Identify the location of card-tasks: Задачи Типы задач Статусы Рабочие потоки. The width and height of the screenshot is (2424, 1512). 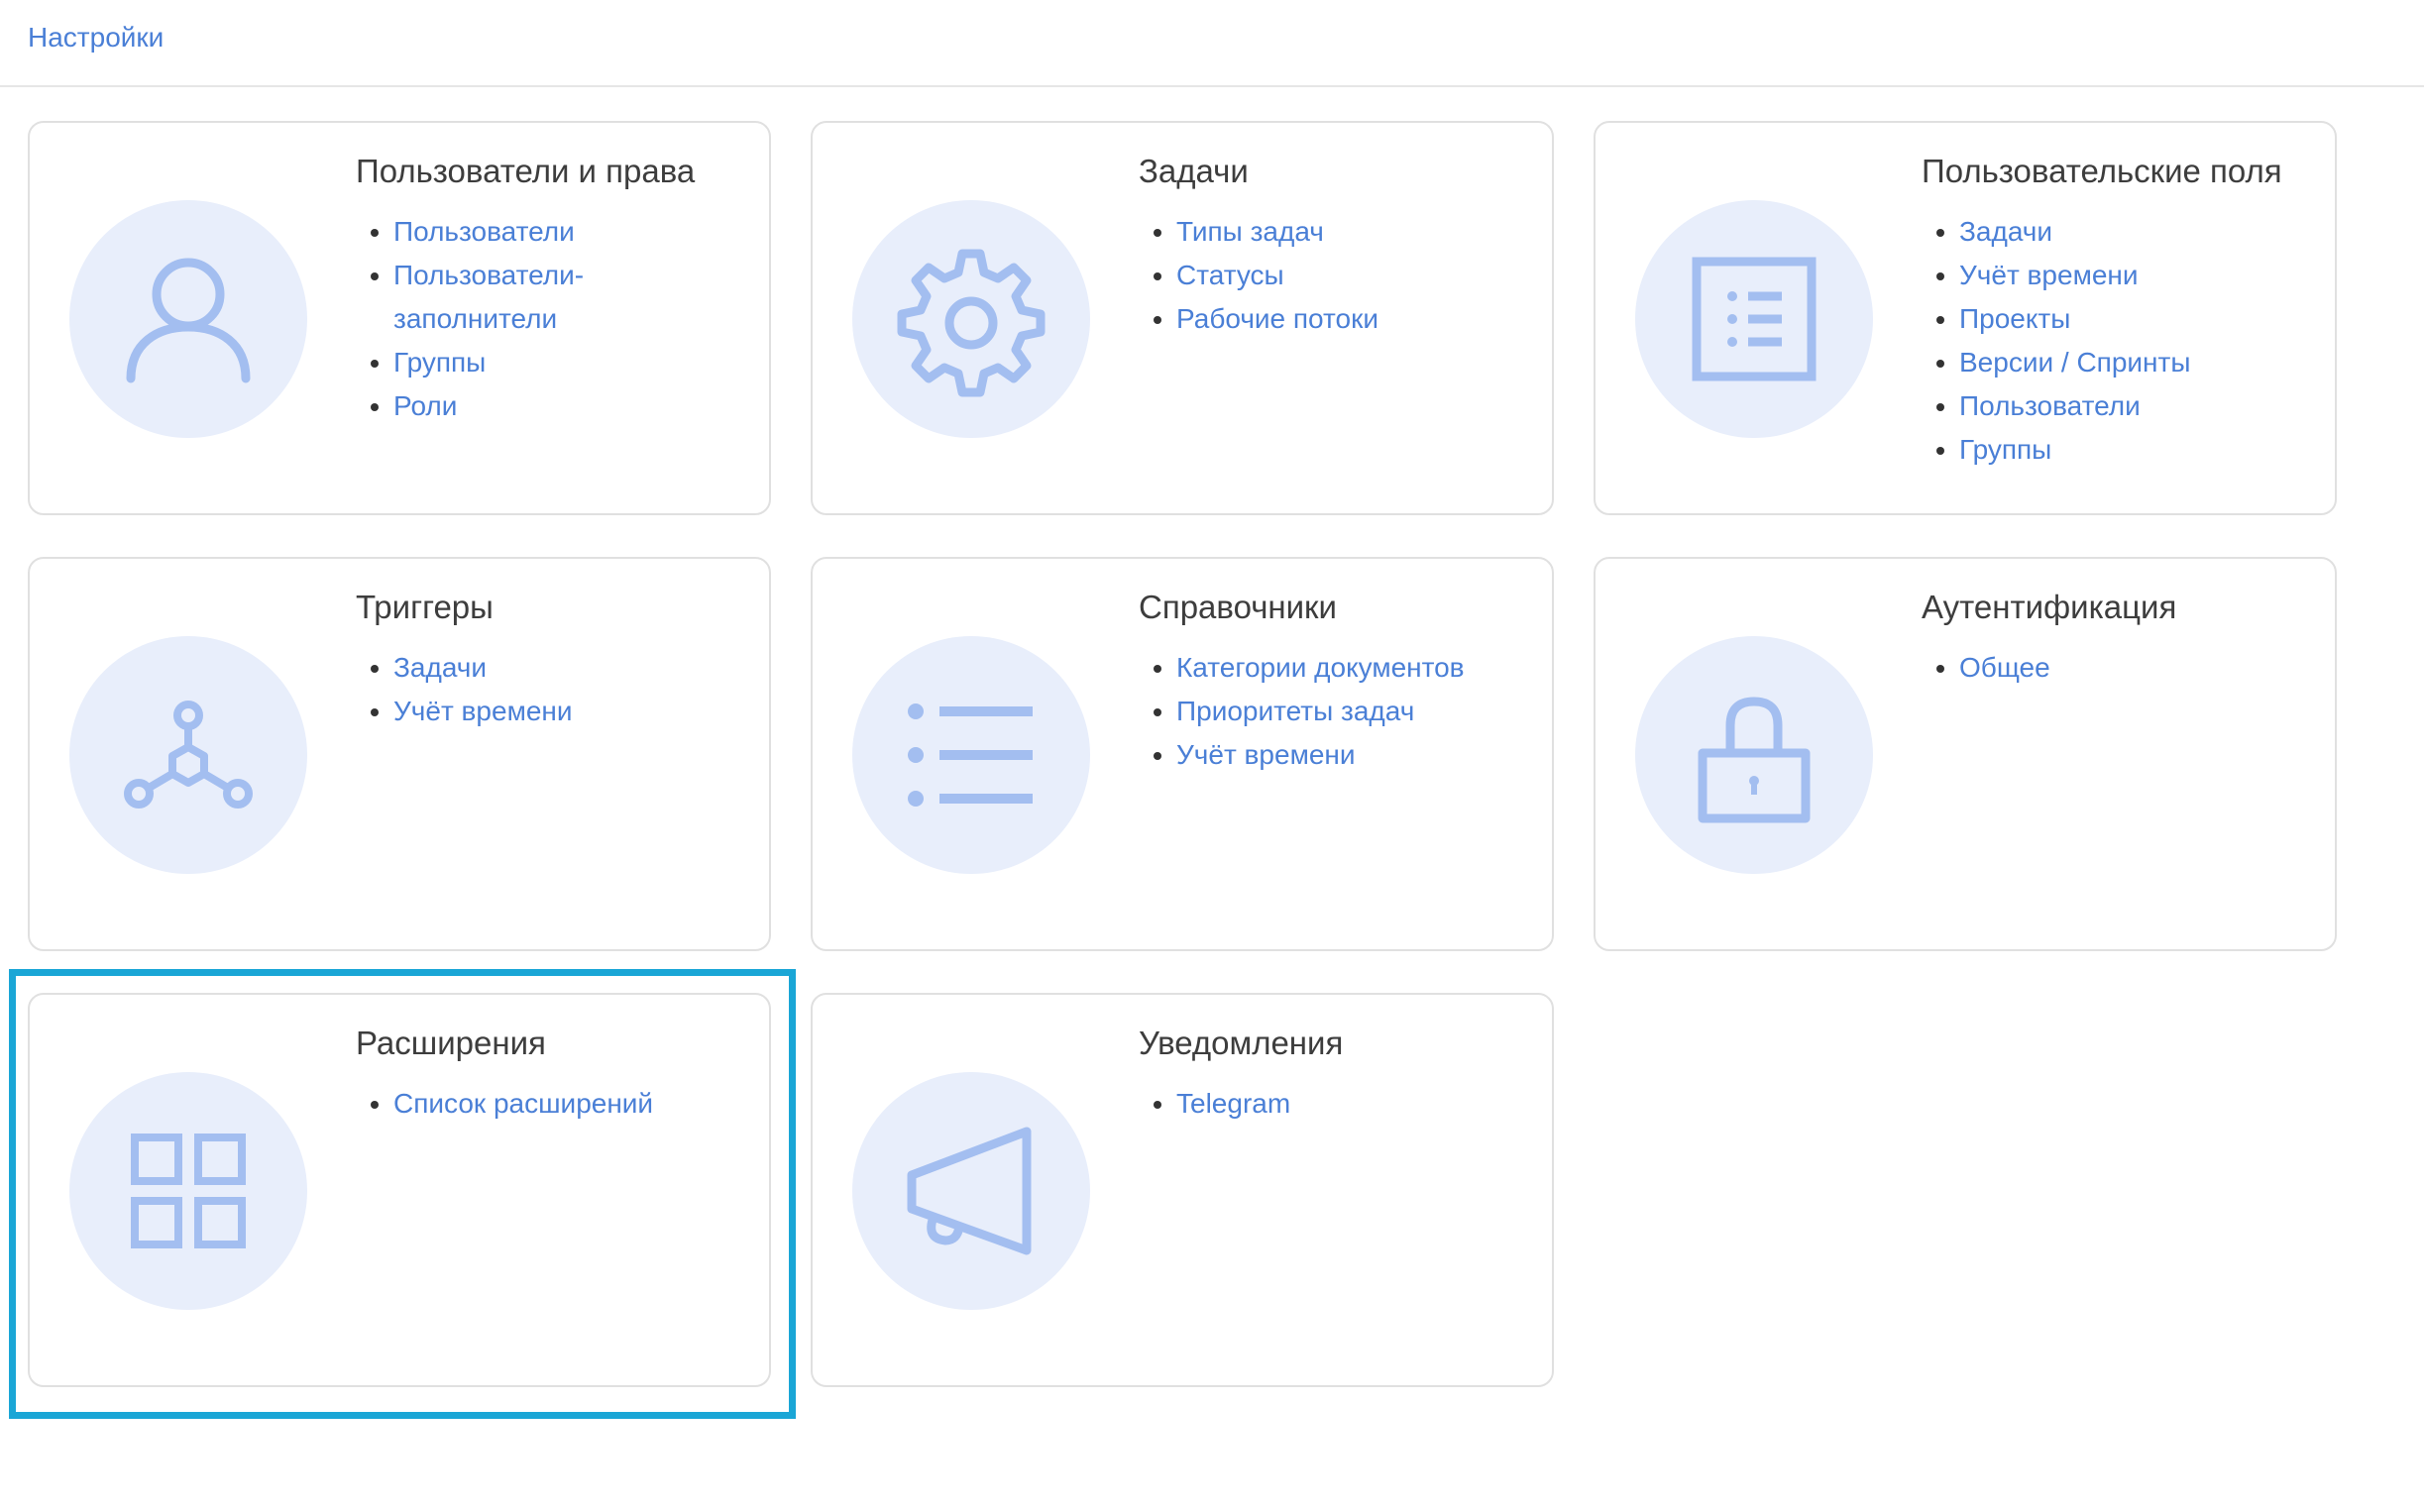
(1183, 318).